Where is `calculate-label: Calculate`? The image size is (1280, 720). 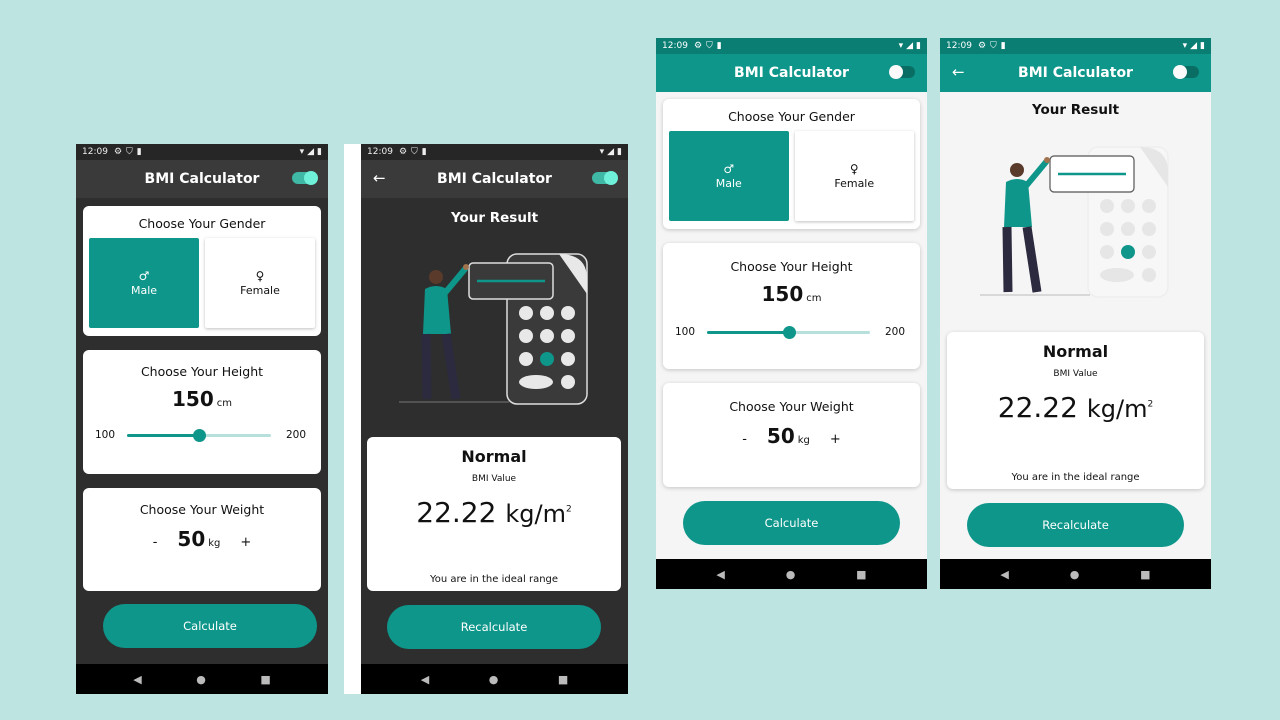 calculate-label: Calculate is located at coordinates (210, 626).